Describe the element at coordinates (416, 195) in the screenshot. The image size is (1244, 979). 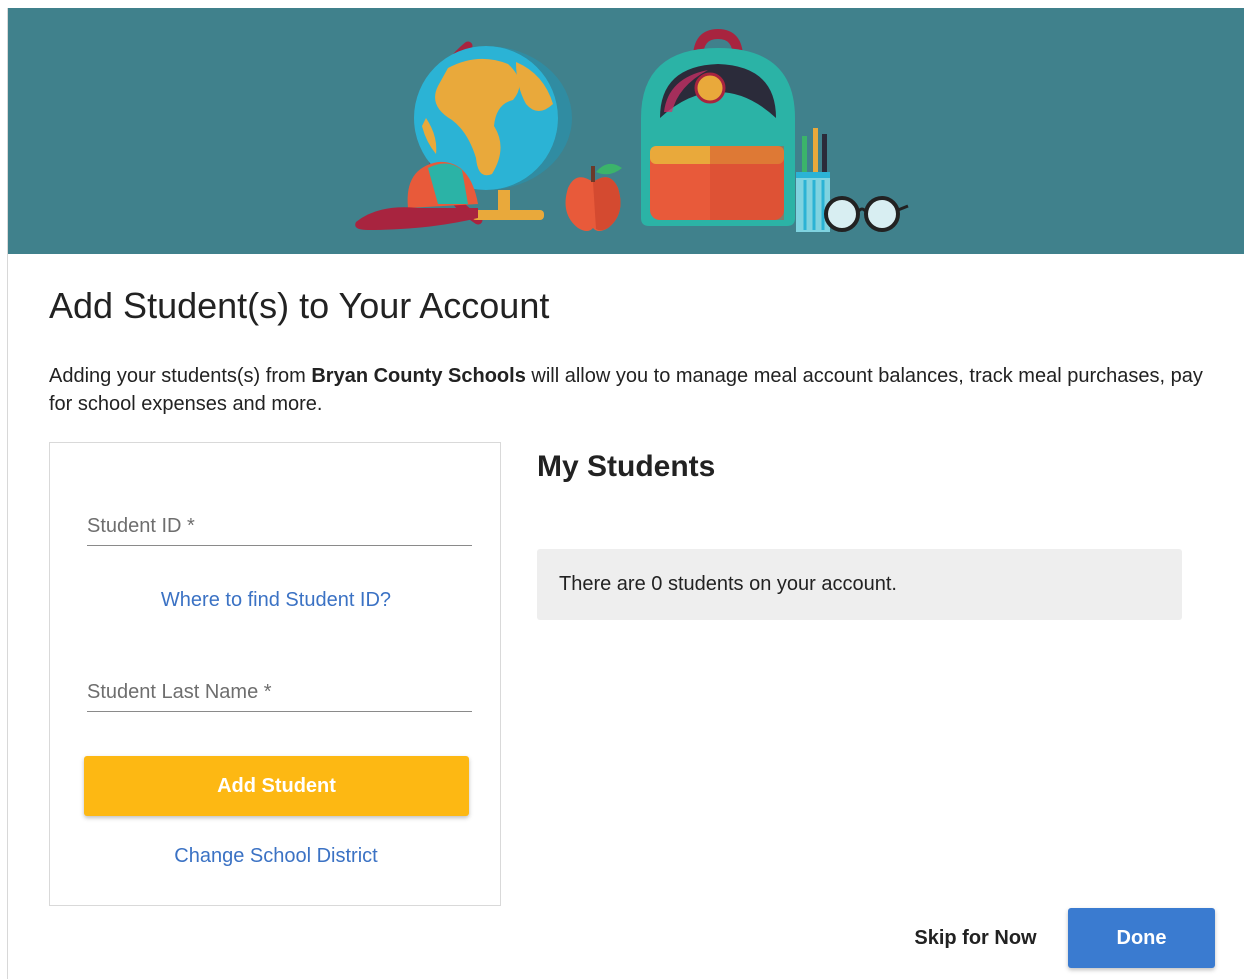
I see `cap-icon` at that location.